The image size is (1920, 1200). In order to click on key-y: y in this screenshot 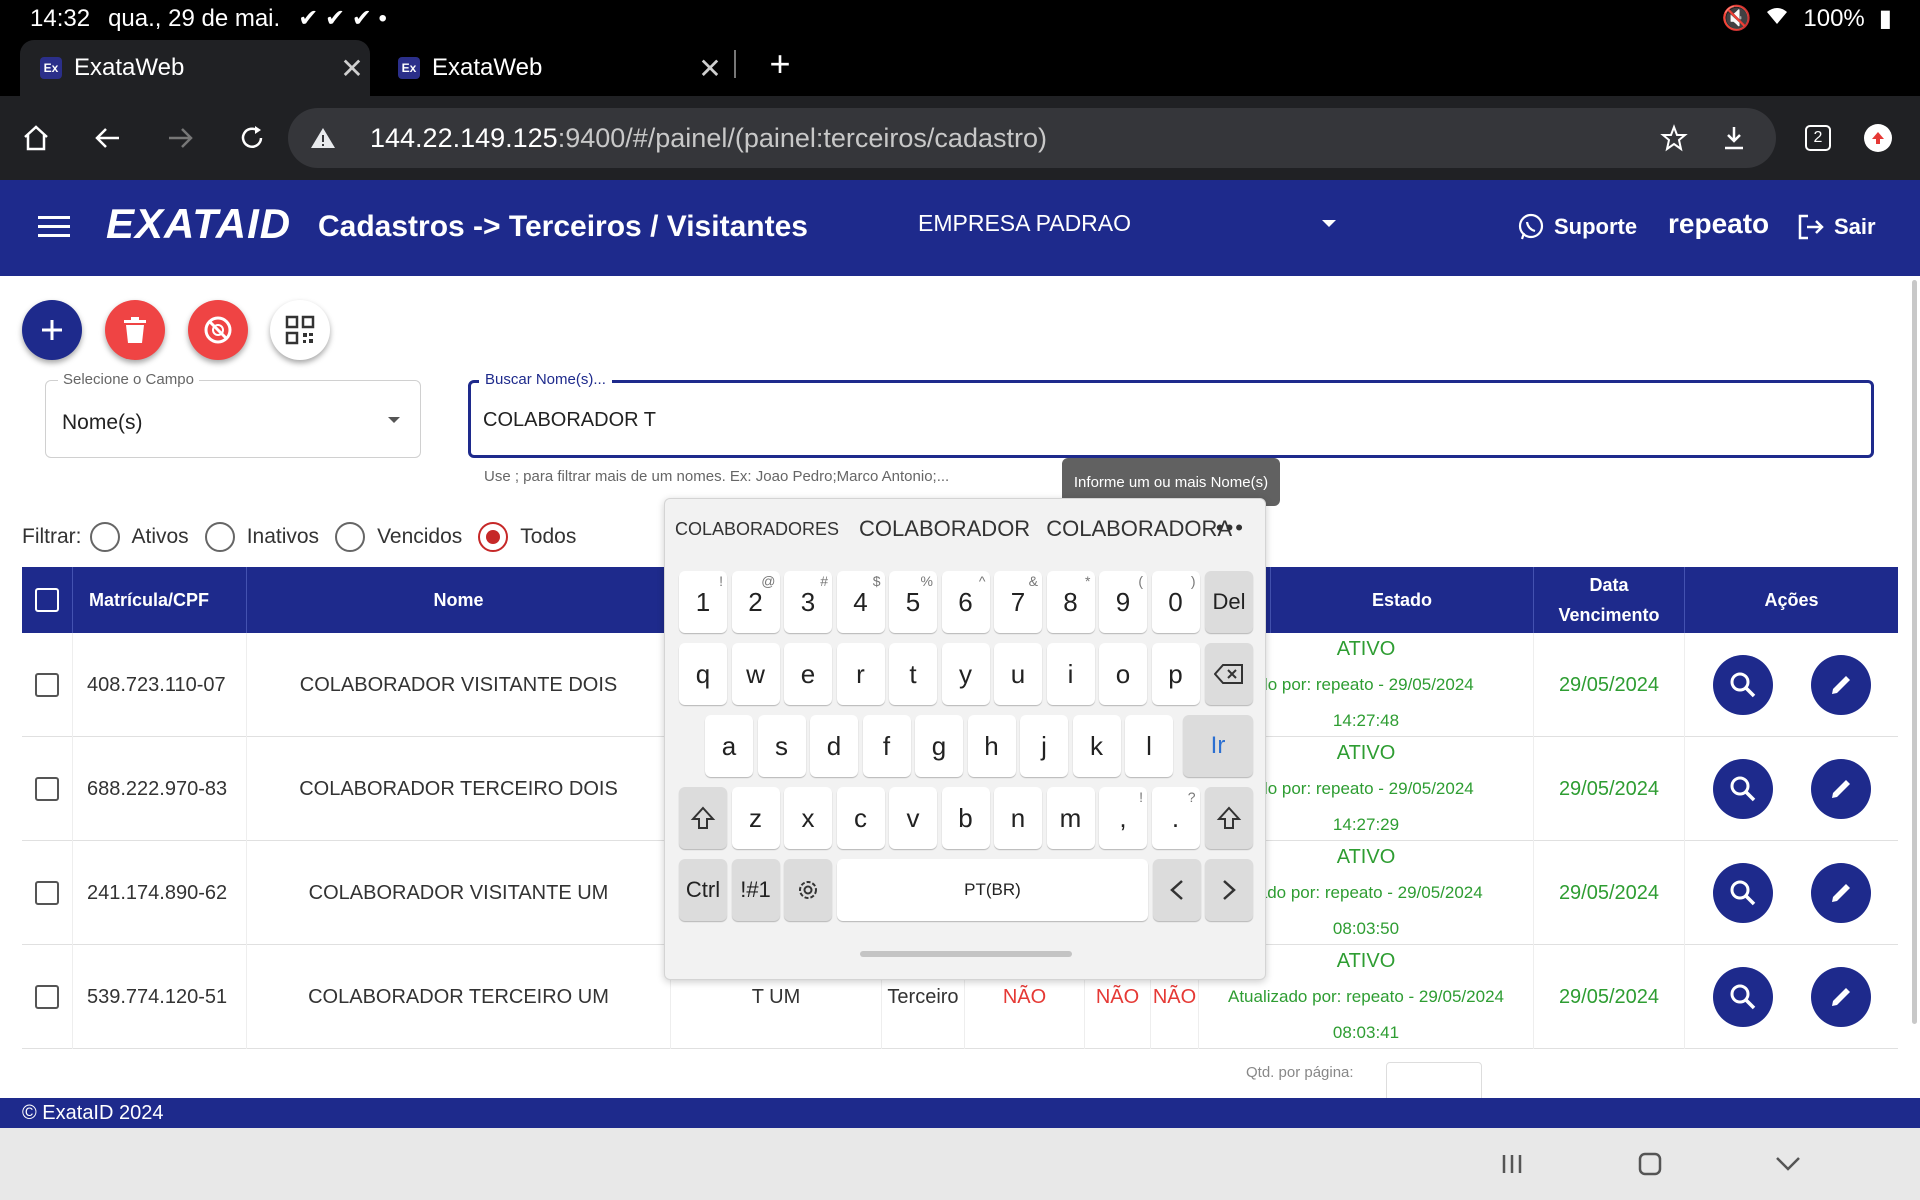, I will do `click(965, 674)`.